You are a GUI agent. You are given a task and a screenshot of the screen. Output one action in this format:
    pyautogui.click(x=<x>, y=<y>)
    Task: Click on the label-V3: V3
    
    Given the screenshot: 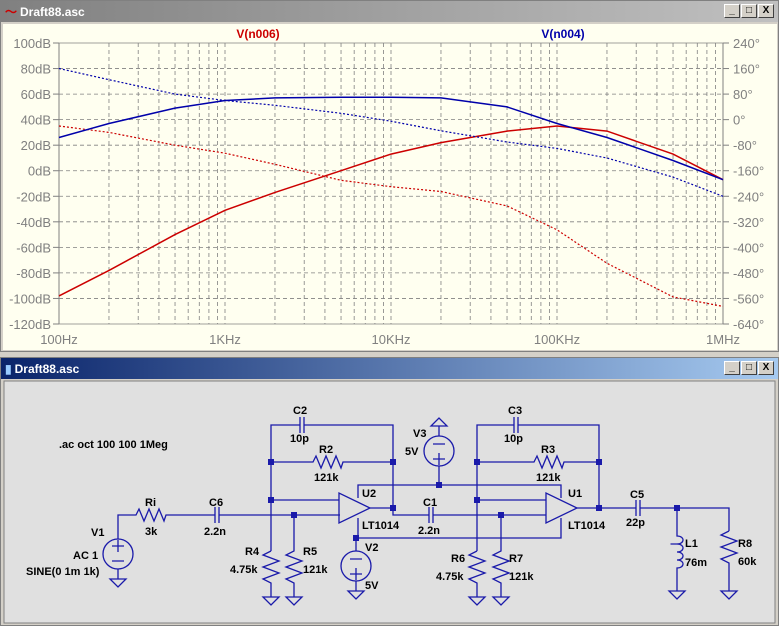 What is the action you would take?
    pyautogui.click(x=419, y=434)
    